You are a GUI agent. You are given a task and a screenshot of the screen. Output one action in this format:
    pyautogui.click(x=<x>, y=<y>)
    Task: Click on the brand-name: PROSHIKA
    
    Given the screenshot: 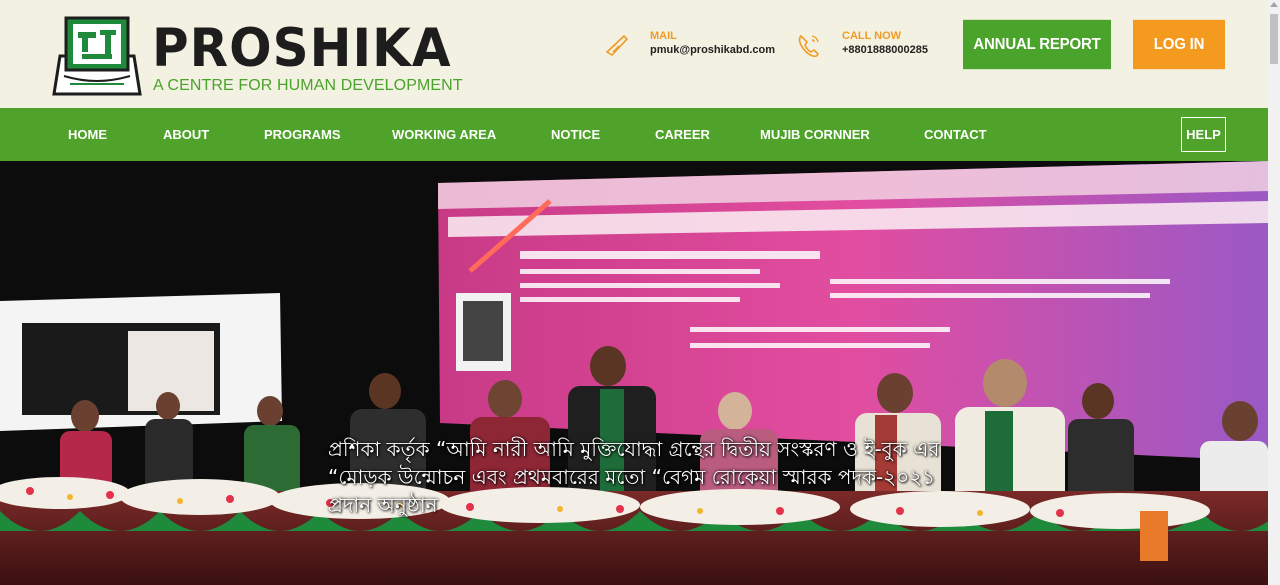 What is the action you would take?
    pyautogui.click(x=302, y=48)
    